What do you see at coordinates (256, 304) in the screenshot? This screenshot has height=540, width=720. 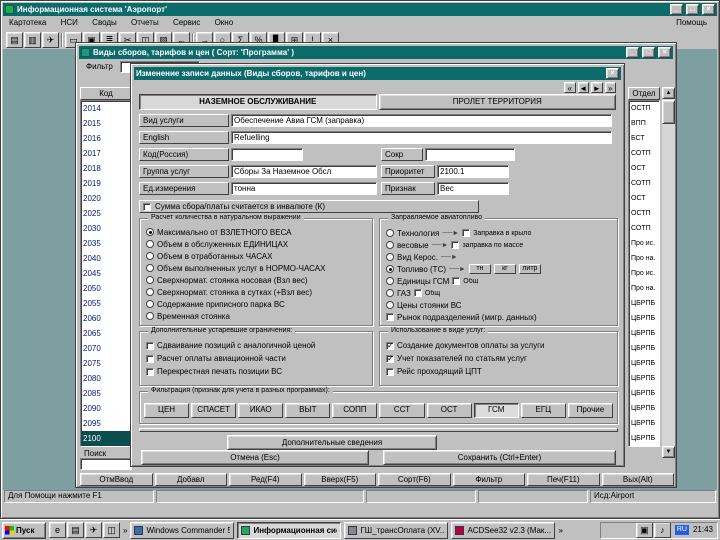 I see `quantity-option: Содержание приписного парка ВС` at bounding box center [256, 304].